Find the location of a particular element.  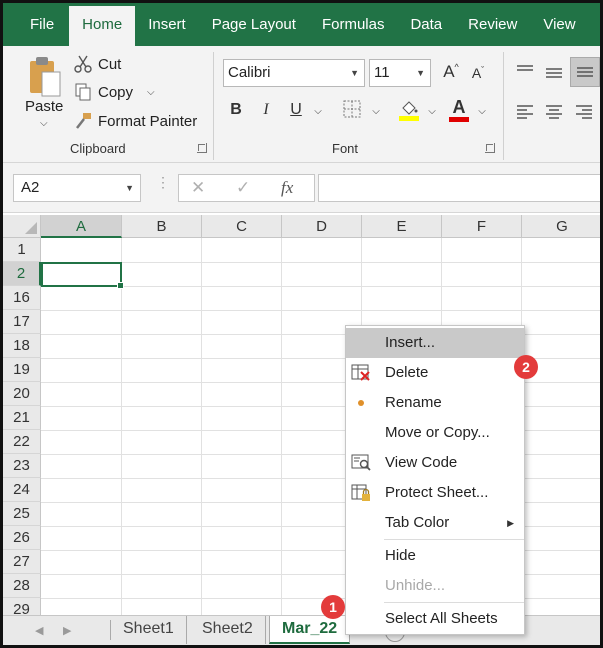

formula-input is located at coordinates (459, 188).